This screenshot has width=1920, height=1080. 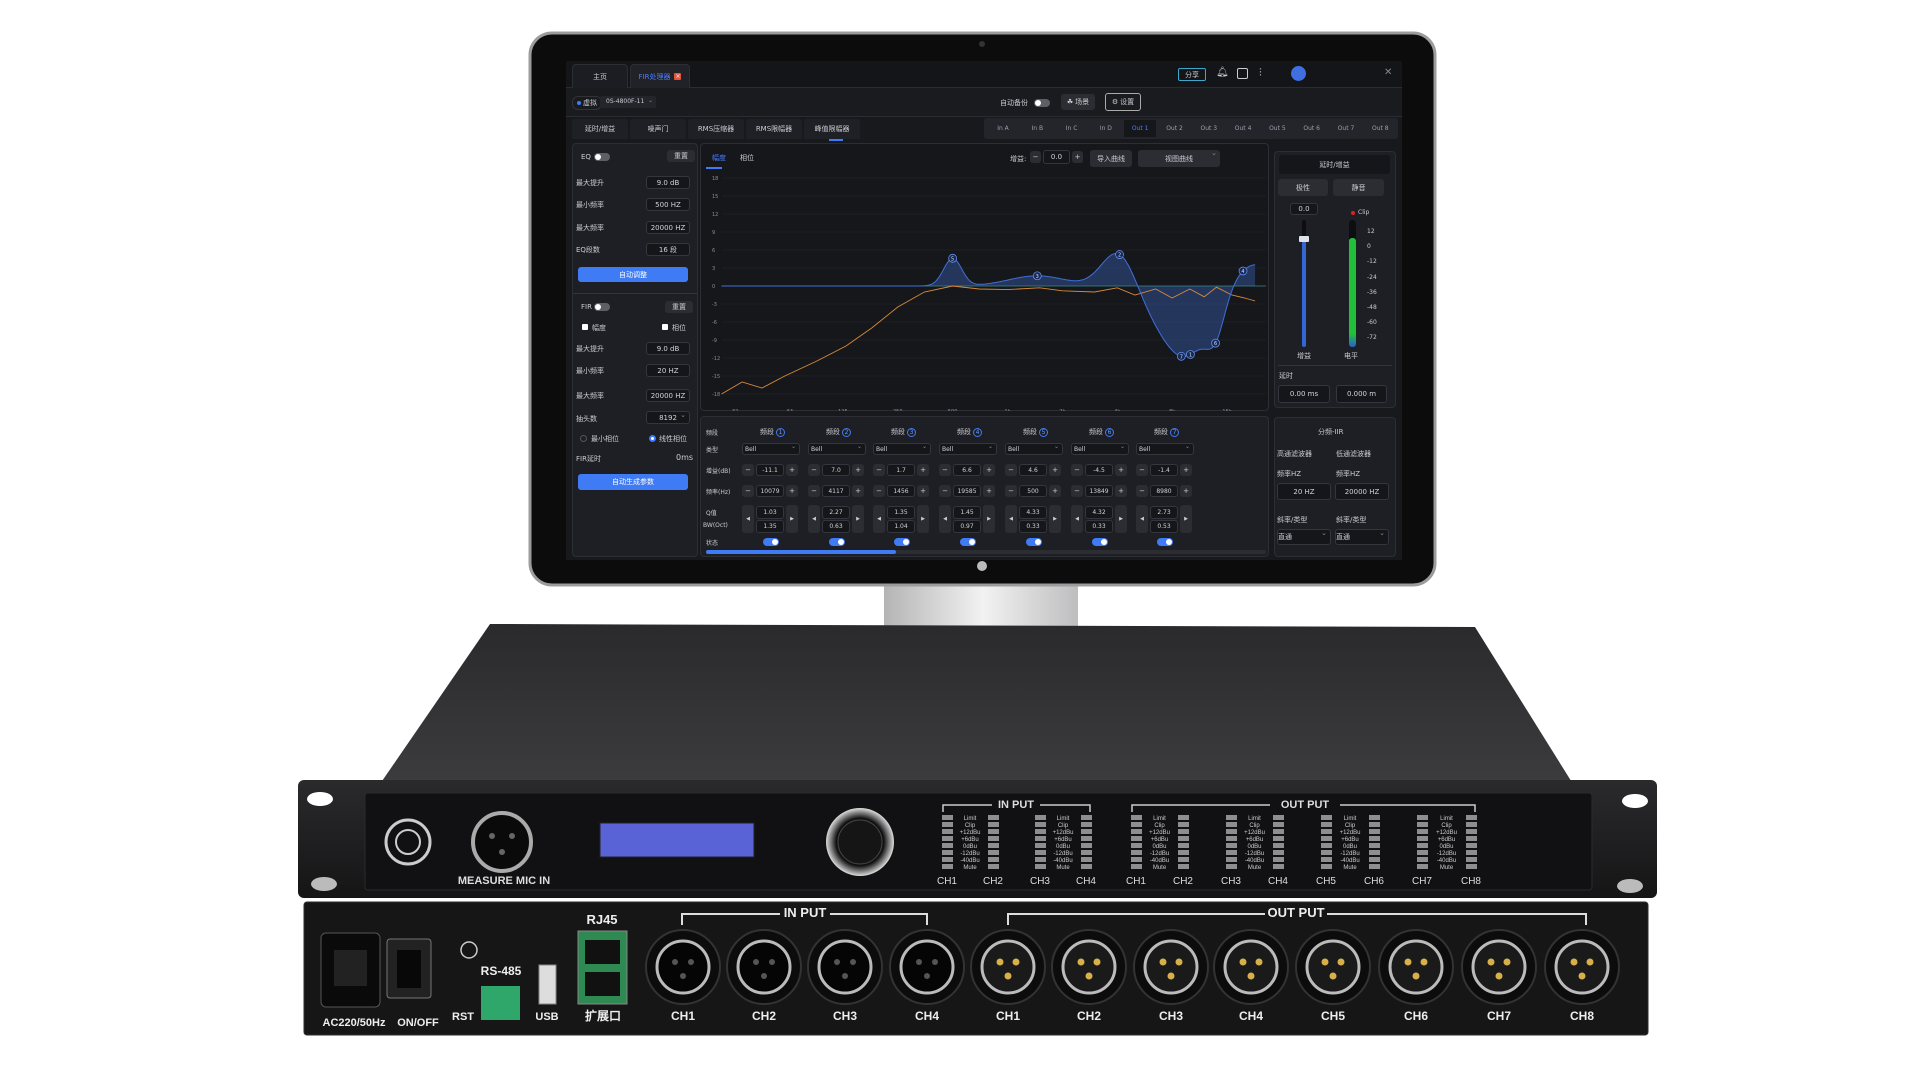 What do you see at coordinates (585, 327) in the screenshot?
I see `amplitude-checkbox` at bounding box center [585, 327].